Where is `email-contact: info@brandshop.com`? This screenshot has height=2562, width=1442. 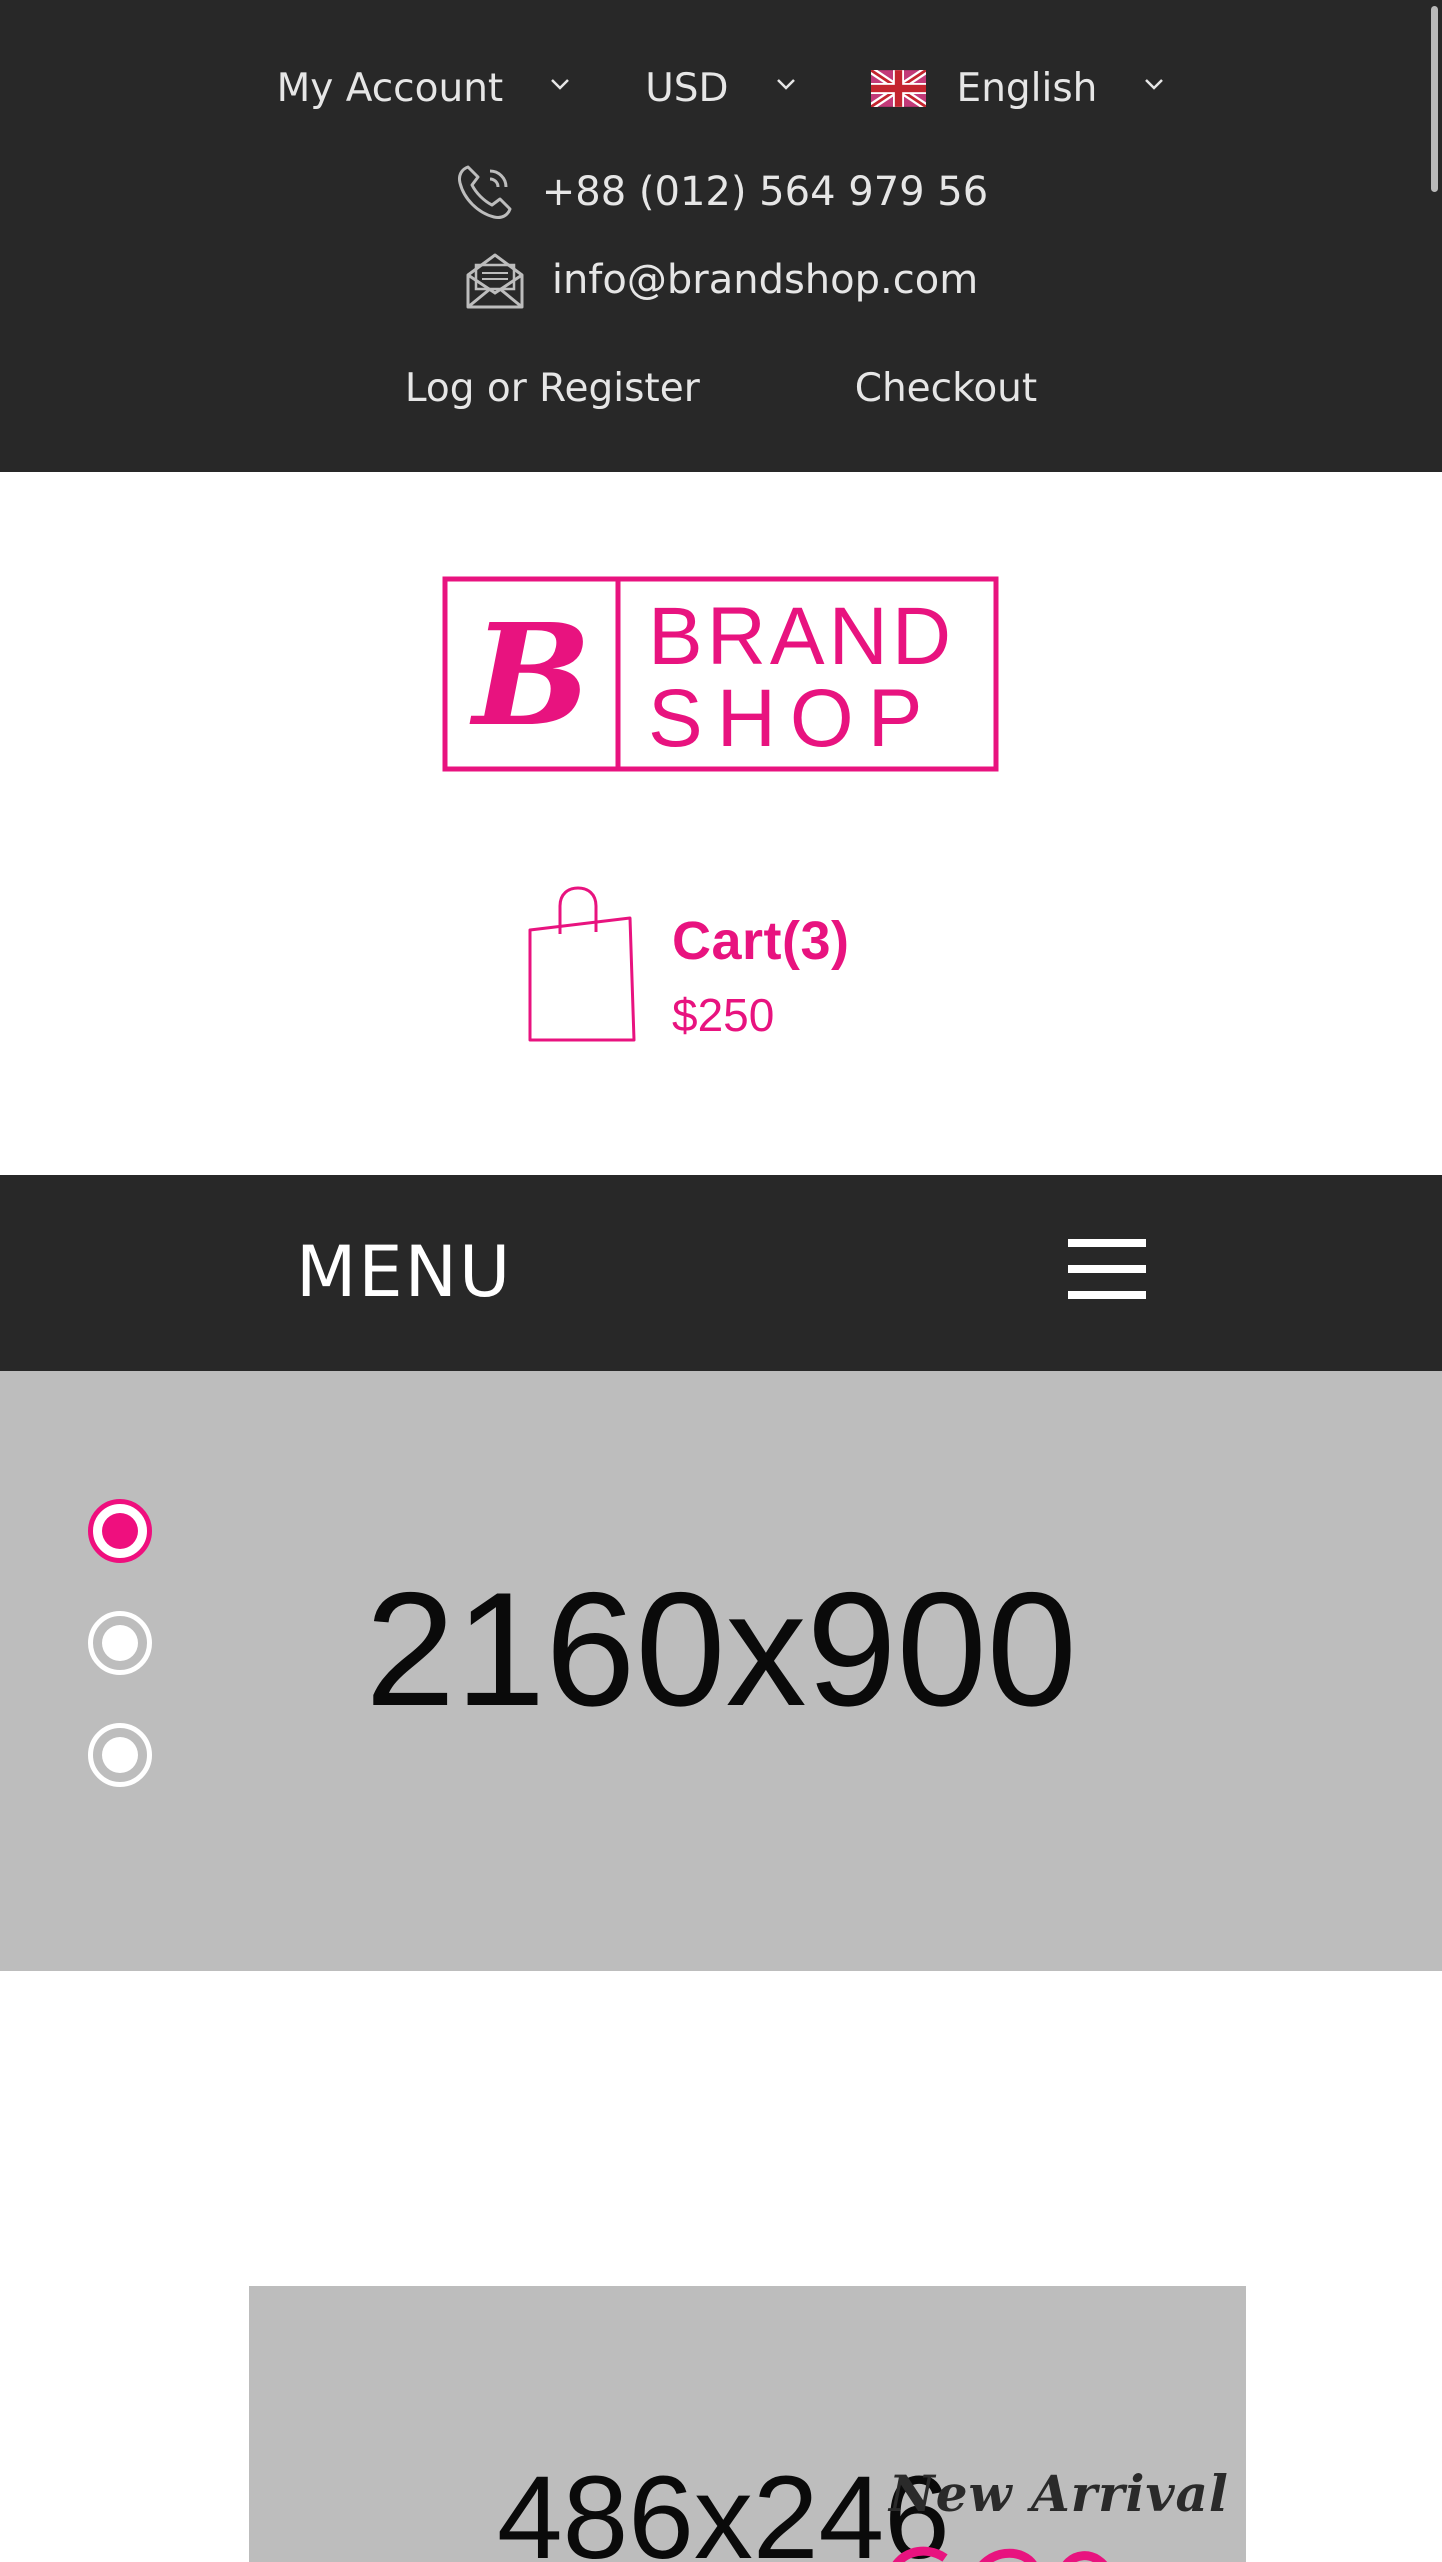
email-contact: info@brandshop.com is located at coordinates (721, 280).